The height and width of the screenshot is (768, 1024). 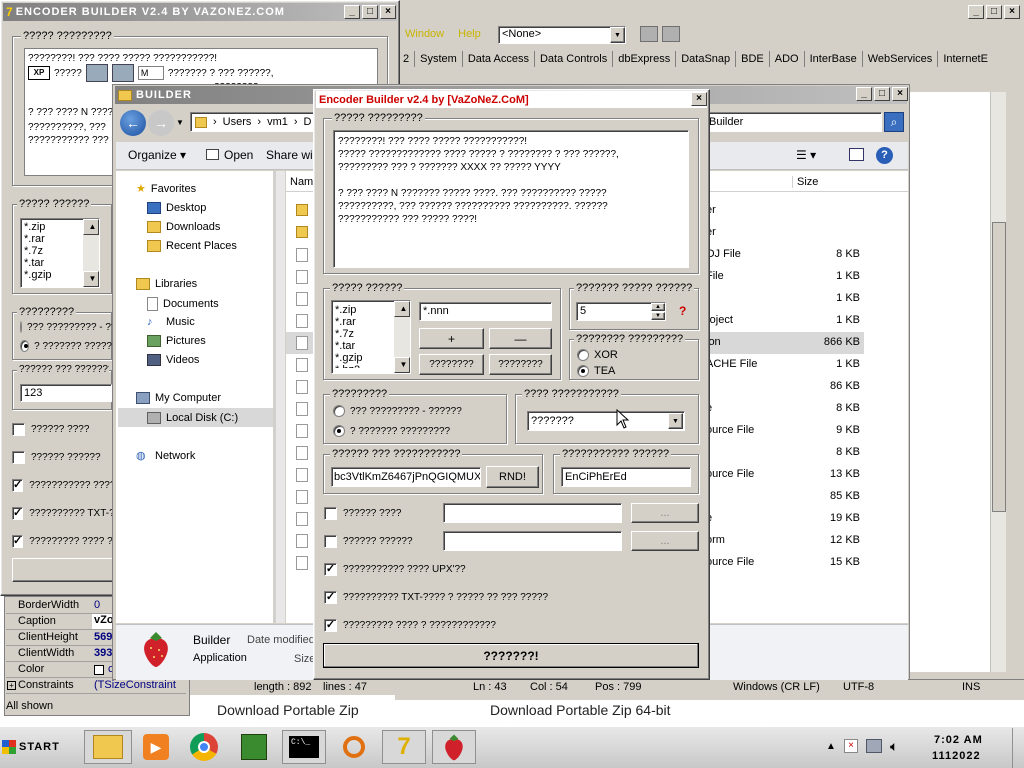 What do you see at coordinates (562, 35) in the screenshot?
I see `component-combo: <None> ▼` at bounding box center [562, 35].